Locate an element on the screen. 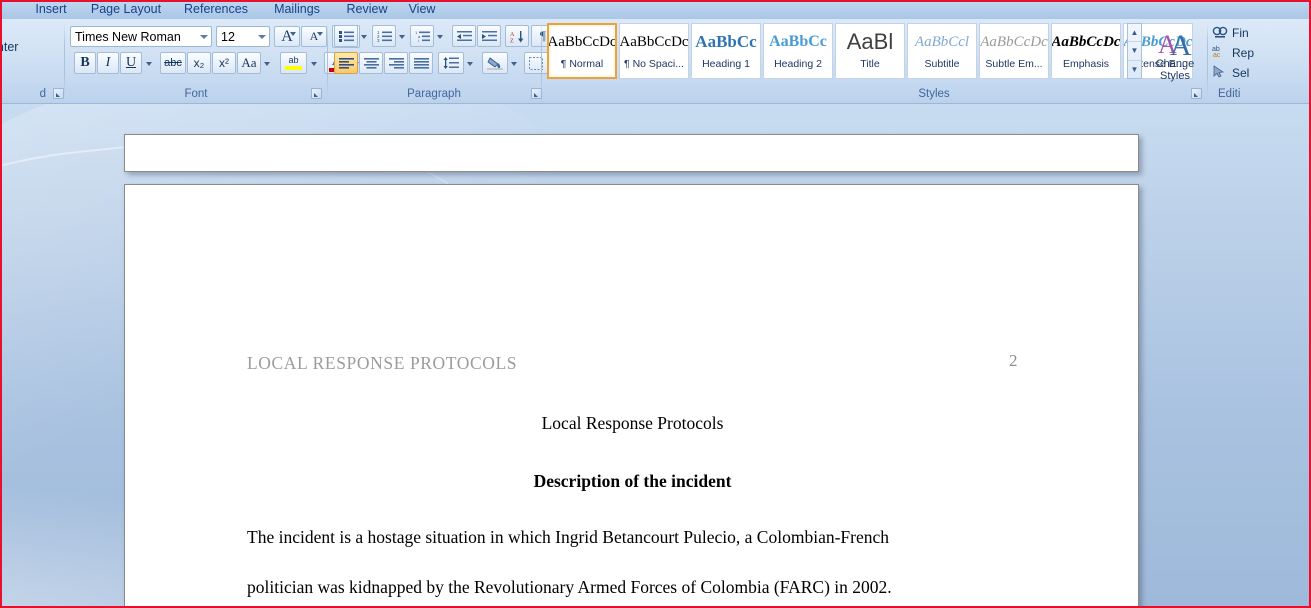  document-title-paragraph: Local Response Protocols is located at coordinates (632, 423).